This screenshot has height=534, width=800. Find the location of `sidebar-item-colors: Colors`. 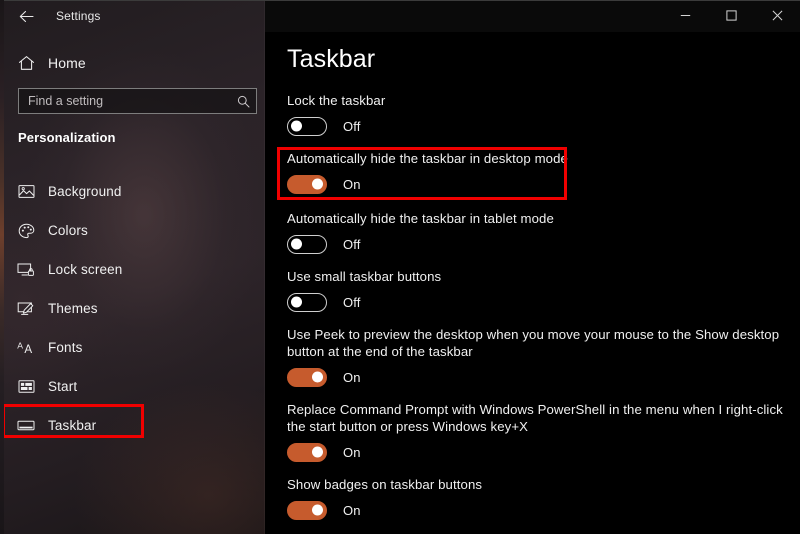

sidebar-item-colors: Colors is located at coordinates (130, 230).